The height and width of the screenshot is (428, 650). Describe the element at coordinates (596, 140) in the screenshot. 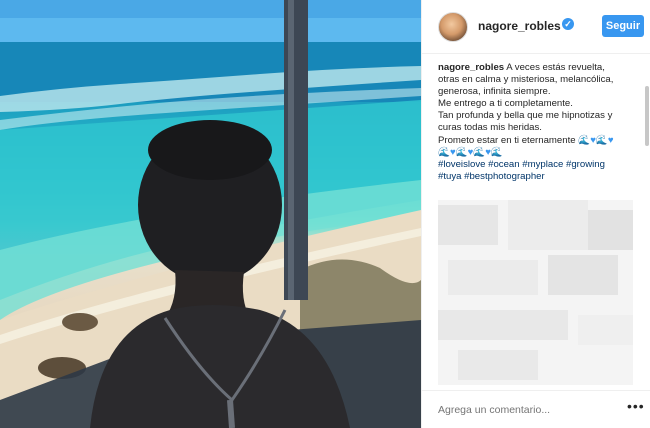

I see `wave-heart-emoji: 🌊♥🌊♥` at that location.